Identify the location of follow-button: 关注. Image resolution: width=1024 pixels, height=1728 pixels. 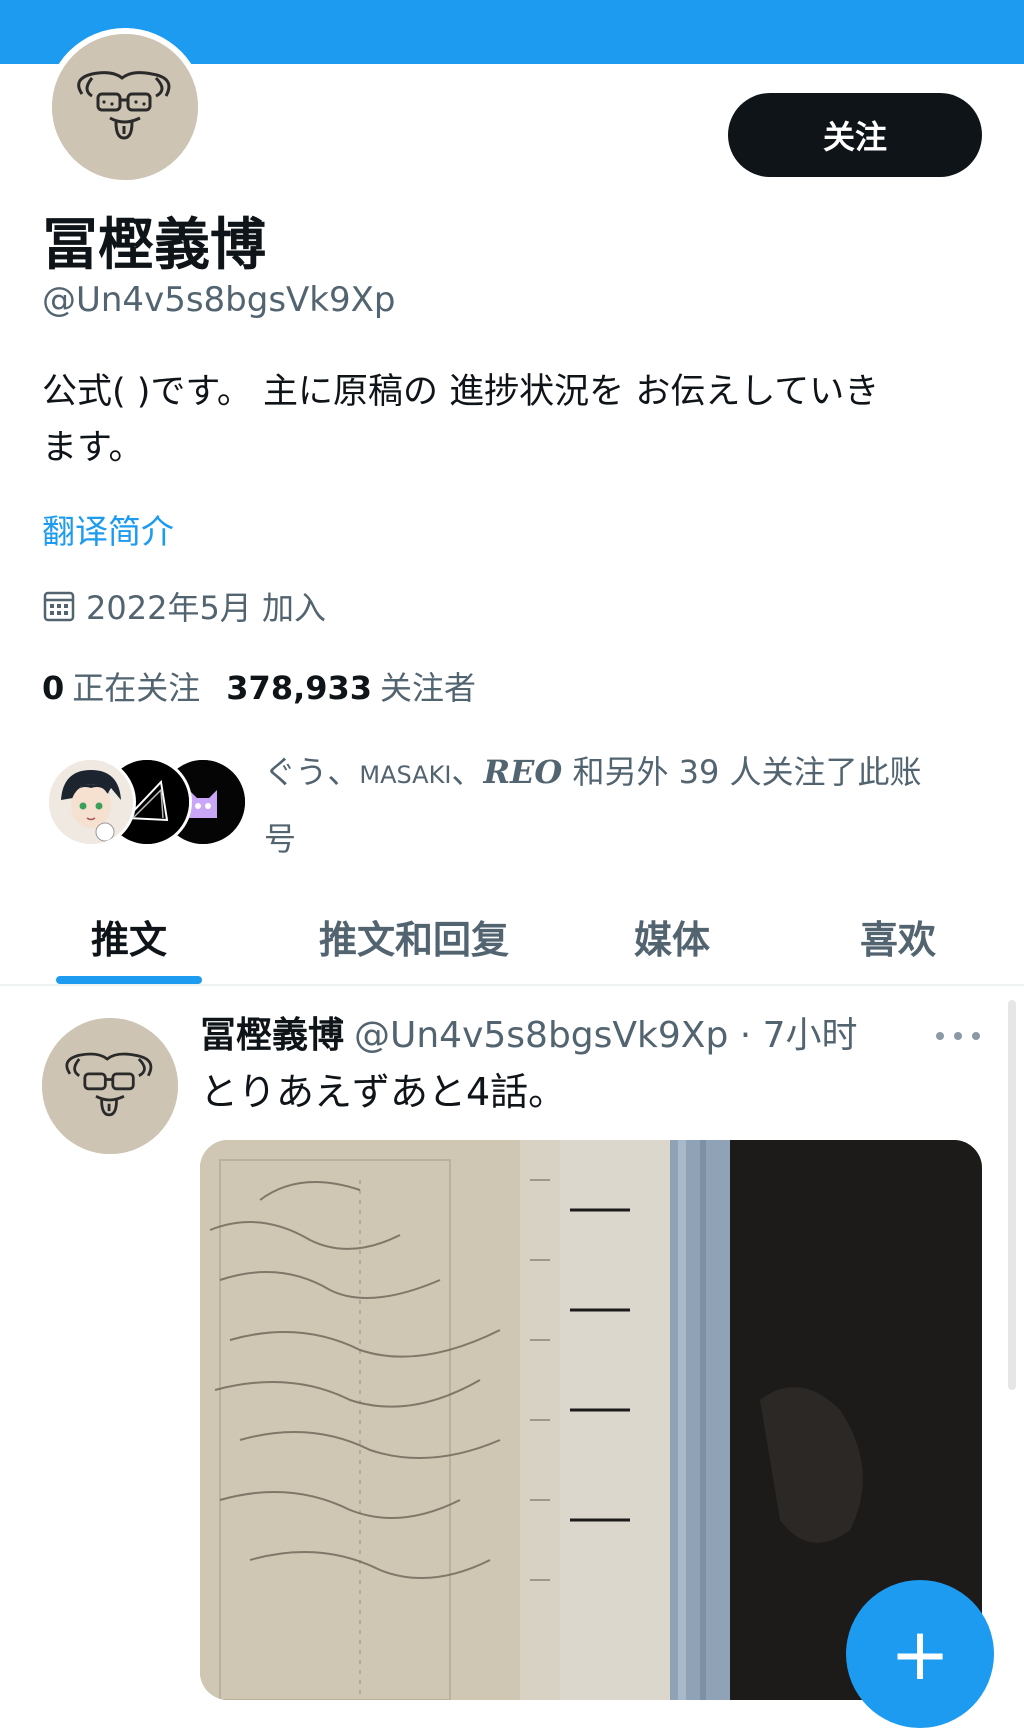
(855, 135).